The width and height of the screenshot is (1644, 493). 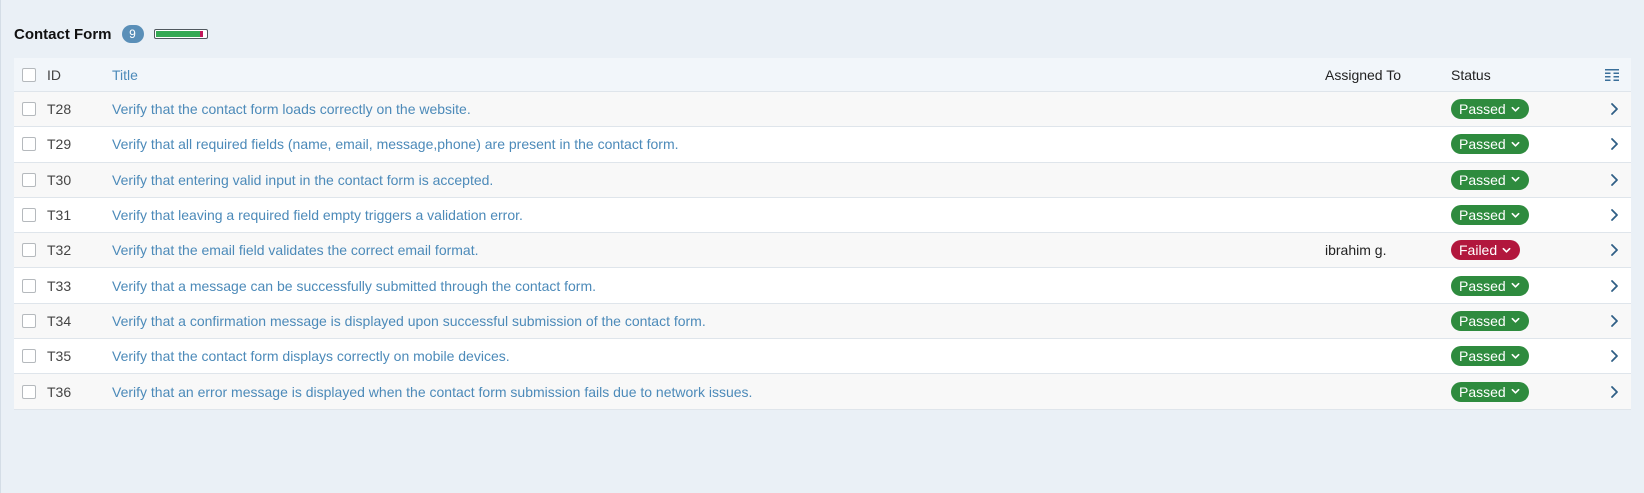 I want to click on column-header-title: Title, so click(x=718, y=75).